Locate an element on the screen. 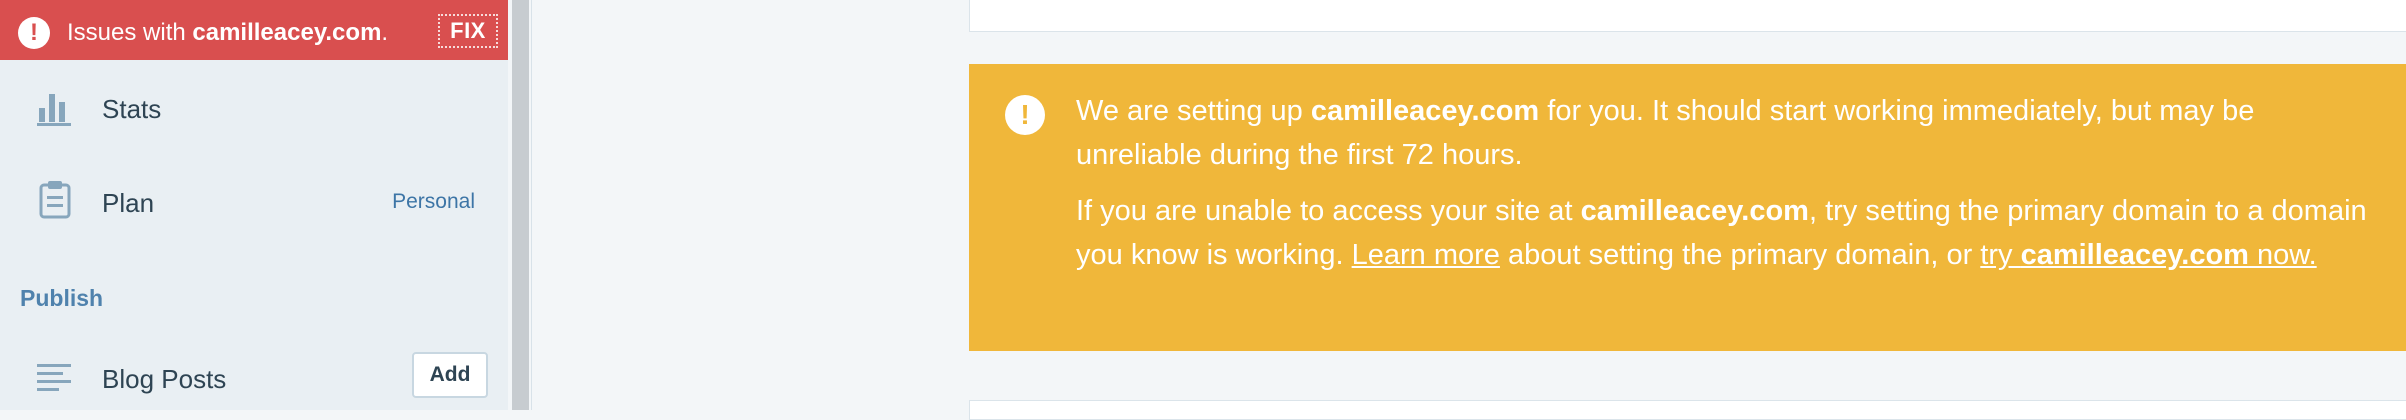 The width and height of the screenshot is (2406, 420). content-card-top is located at coordinates (1687, 16).